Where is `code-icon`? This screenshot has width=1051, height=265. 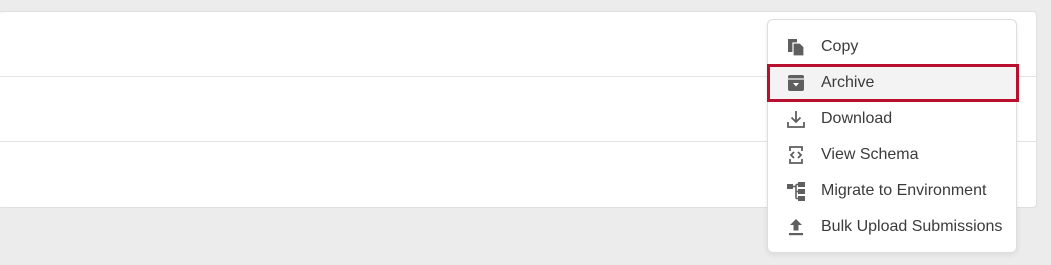
code-icon is located at coordinates (796, 155).